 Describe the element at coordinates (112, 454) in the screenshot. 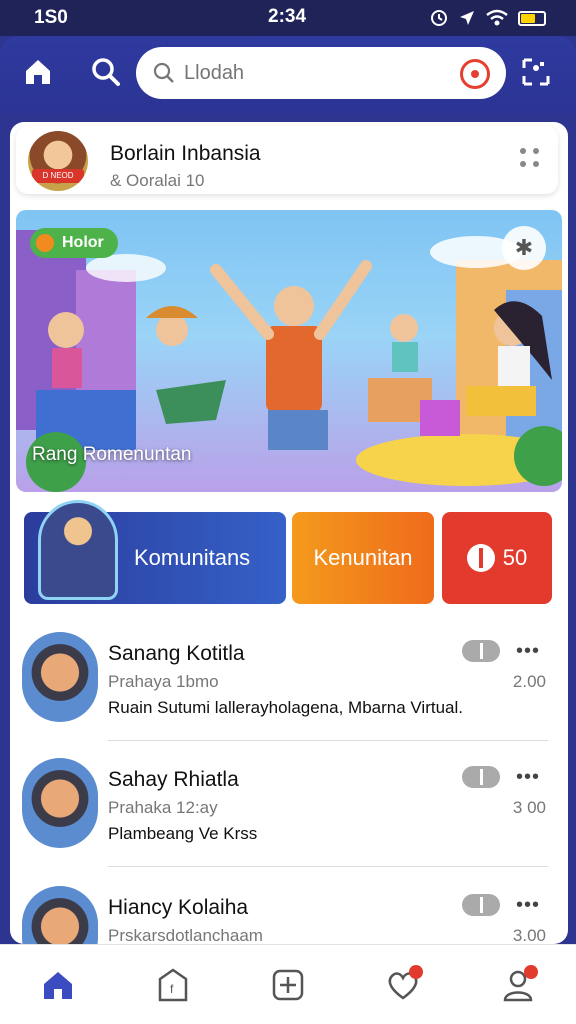

I see `hero-caption: Rang Romenuntan` at that location.